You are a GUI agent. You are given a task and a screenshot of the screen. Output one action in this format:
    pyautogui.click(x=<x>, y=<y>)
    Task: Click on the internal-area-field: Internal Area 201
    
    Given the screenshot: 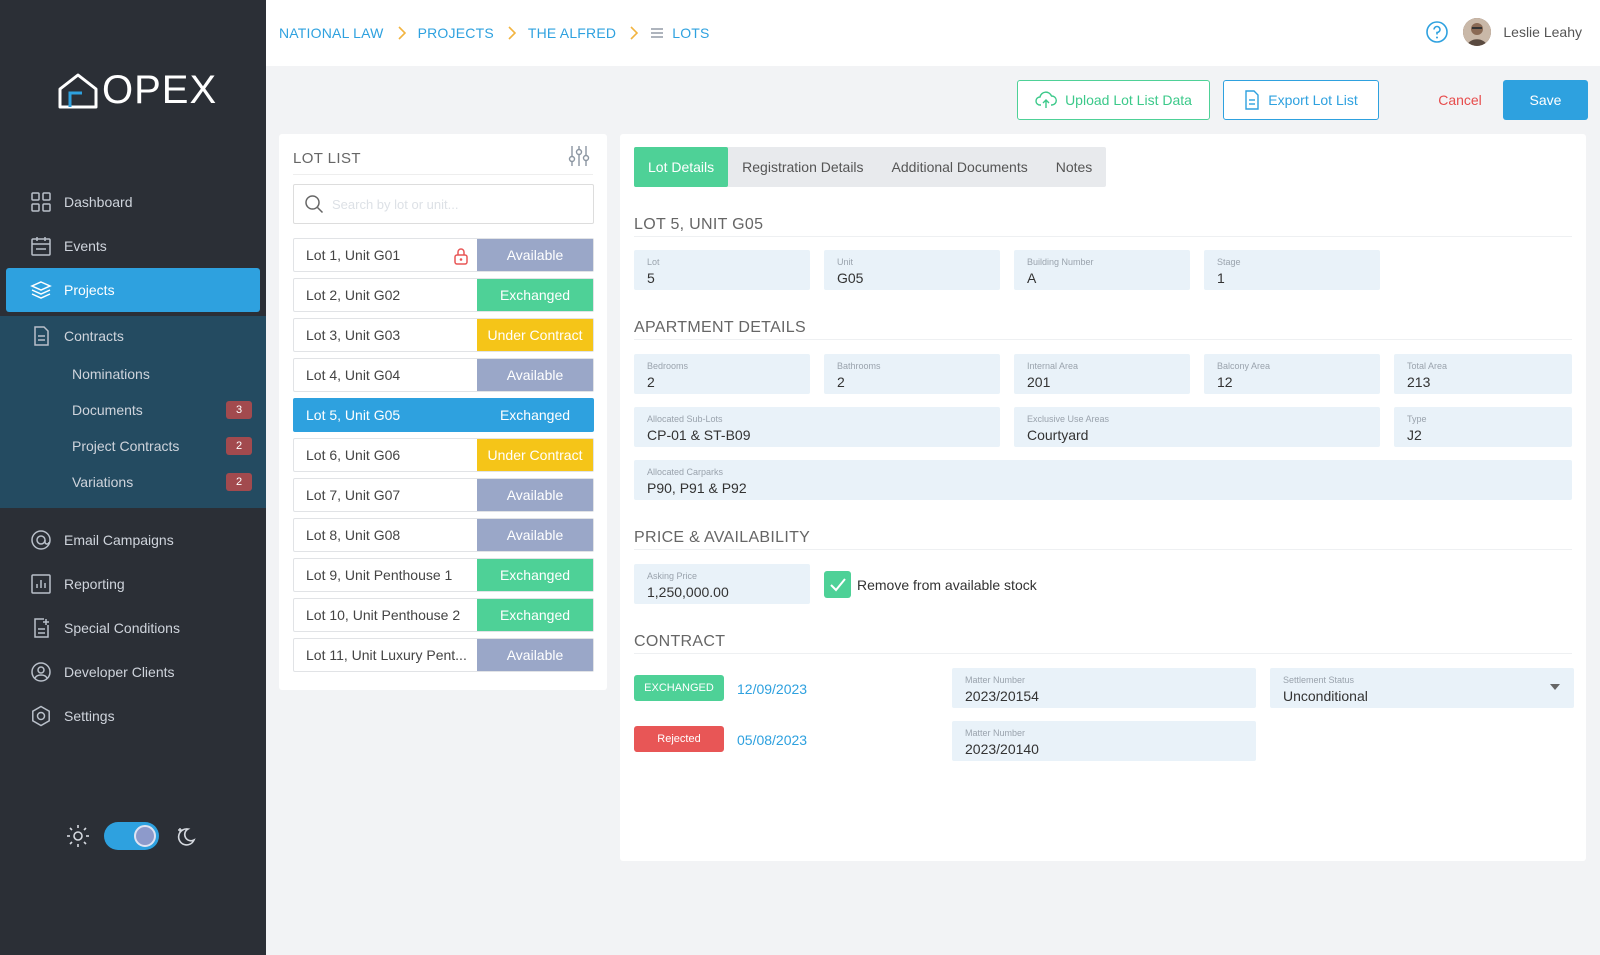 What is the action you would take?
    pyautogui.click(x=1102, y=374)
    